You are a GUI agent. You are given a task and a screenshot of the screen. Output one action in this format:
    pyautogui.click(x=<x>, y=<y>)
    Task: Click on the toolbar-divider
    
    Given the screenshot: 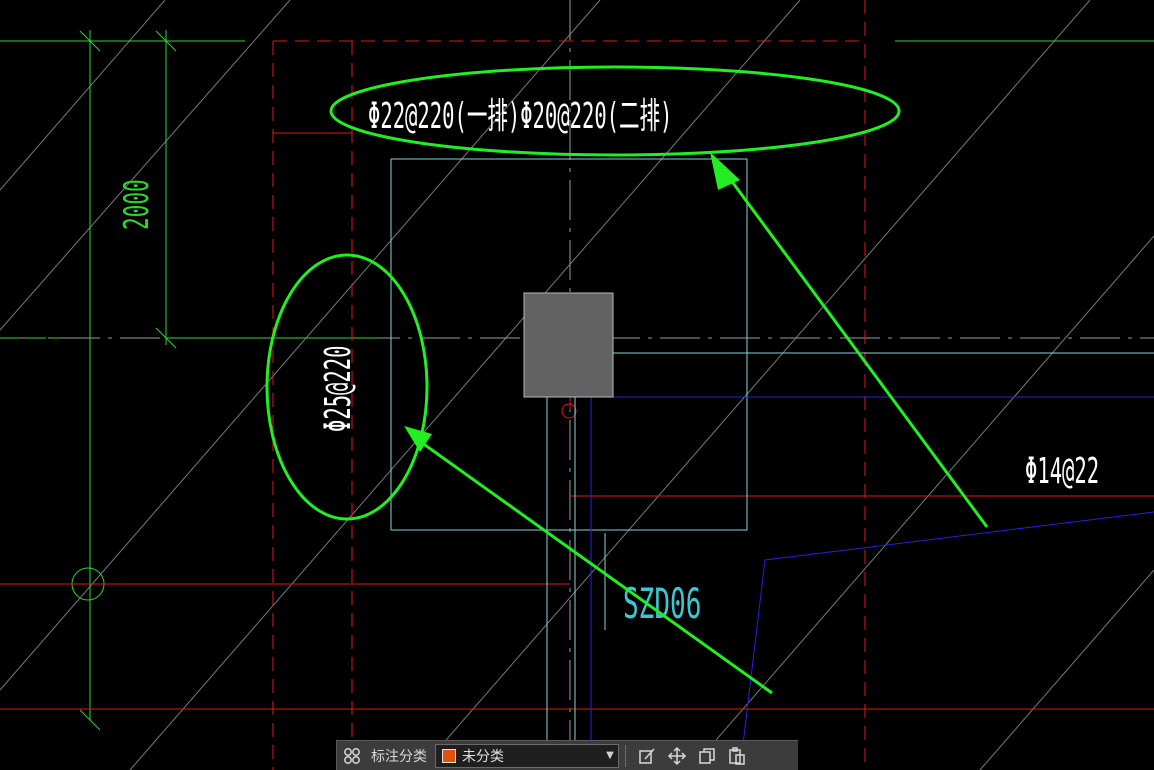 What is the action you would take?
    pyautogui.click(x=625, y=755)
    